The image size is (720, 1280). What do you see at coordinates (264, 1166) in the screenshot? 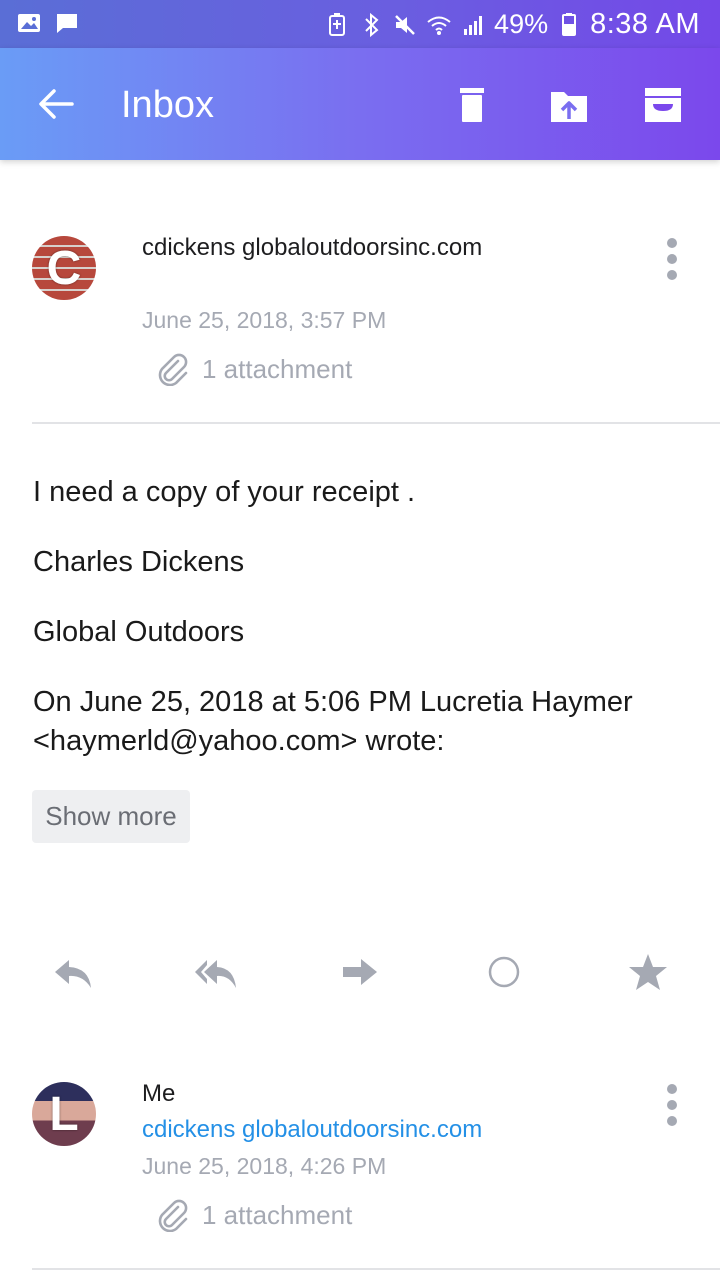
I see `message-date: June 25, 2018, 4:26 PM` at bounding box center [264, 1166].